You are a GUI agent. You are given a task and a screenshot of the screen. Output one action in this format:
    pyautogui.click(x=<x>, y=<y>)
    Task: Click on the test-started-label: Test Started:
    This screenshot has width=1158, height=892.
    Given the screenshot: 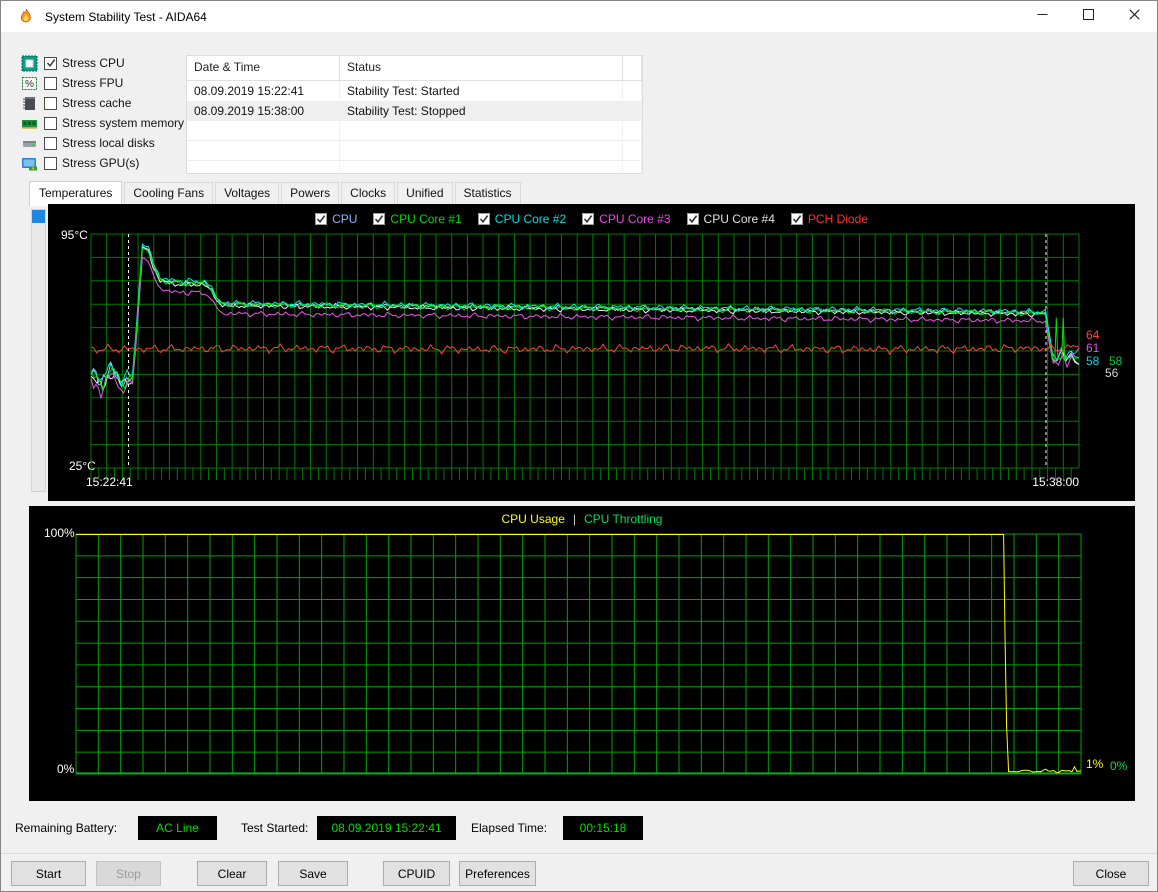 What is the action you would take?
    pyautogui.click(x=275, y=828)
    